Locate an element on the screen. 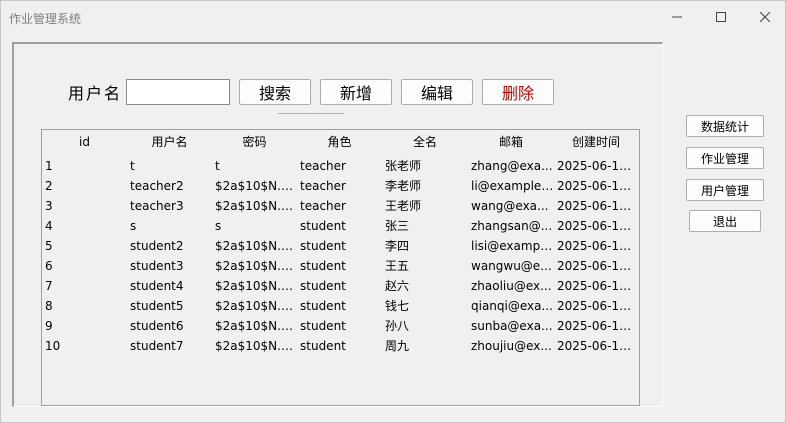 The image size is (786, 423). cell-id: 10 is located at coordinates (53, 346).